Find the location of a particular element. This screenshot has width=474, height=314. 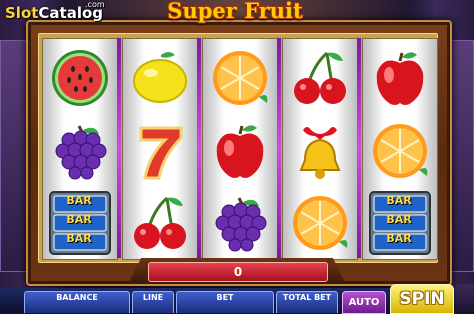

auto-button: AUTO is located at coordinates (364, 302).